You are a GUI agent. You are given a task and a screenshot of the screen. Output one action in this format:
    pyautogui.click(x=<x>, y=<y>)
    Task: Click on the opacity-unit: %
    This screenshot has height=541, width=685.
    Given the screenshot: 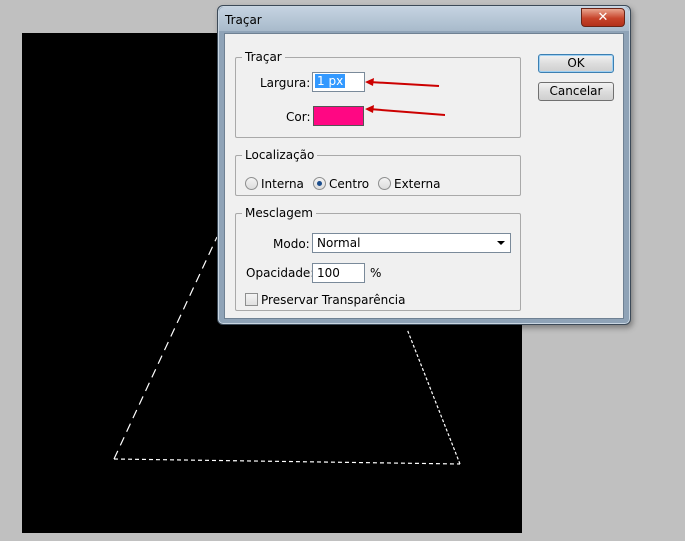 What is the action you would take?
    pyautogui.click(x=376, y=273)
    